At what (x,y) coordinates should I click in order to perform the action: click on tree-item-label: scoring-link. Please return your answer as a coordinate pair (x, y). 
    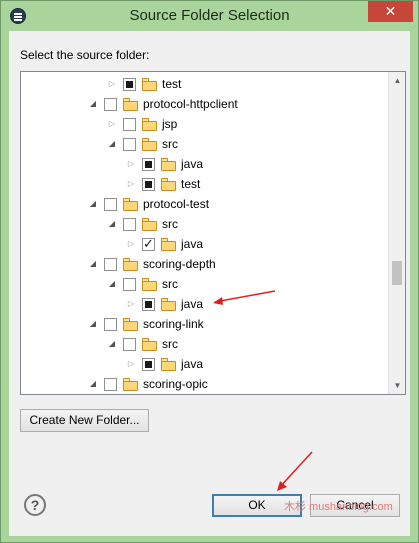
    Looking at the image, I should click on (173, 324).